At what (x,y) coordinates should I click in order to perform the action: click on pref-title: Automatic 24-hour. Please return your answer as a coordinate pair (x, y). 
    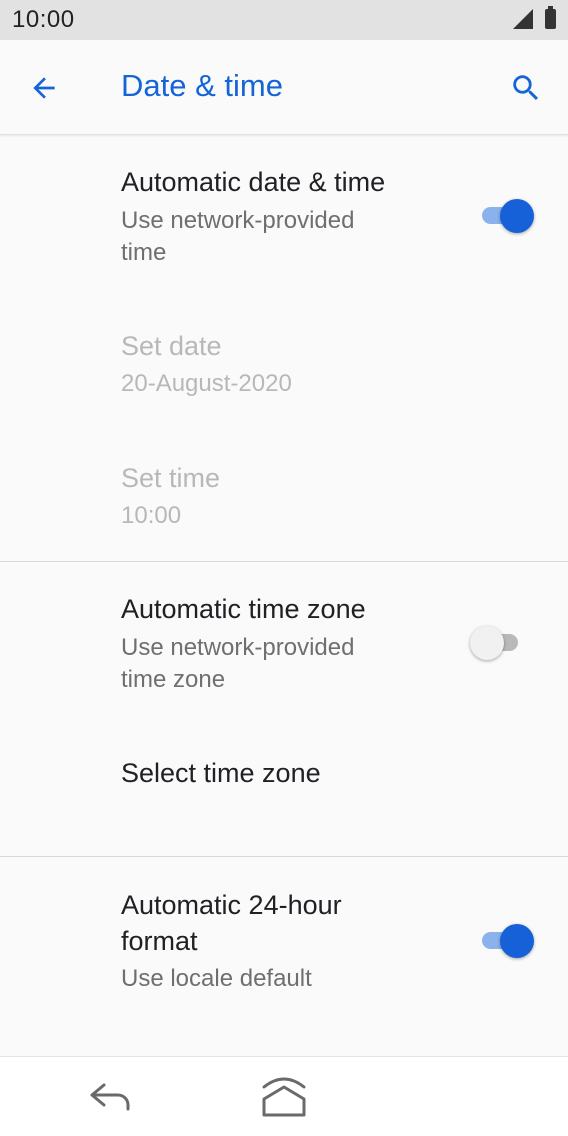
    Looking at the image, I should click on (231, 905).